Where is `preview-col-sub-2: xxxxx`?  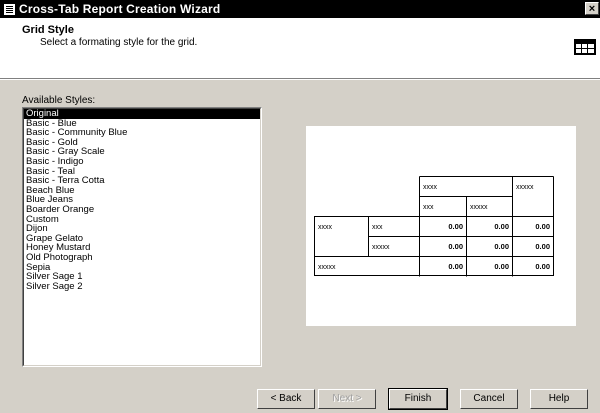 preview-col-sub-2: xxxxx is located at coordinates (479, 207).